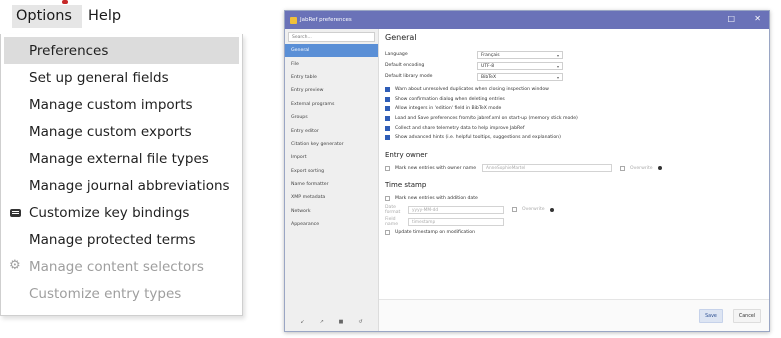 The height and width of the screenshot is (338, 781). Describe the element at coordinates (331, 197) in the screenshot. I see `sidebar-item-xmp-metadata: XMP metadata` at that location.